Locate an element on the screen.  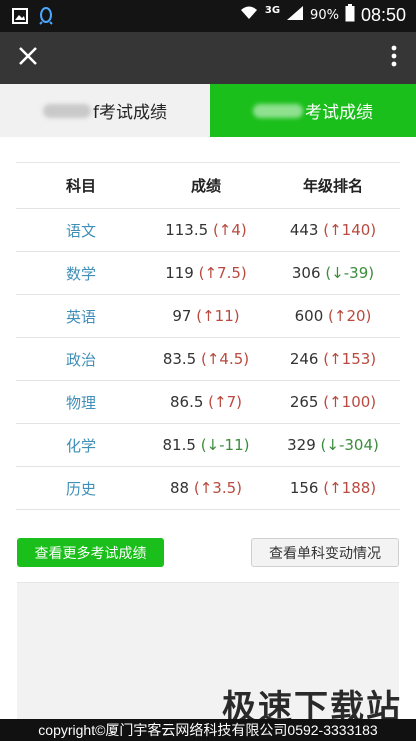
tab-previous-exam: f考试成绩 is located at coordinates (105, 110).